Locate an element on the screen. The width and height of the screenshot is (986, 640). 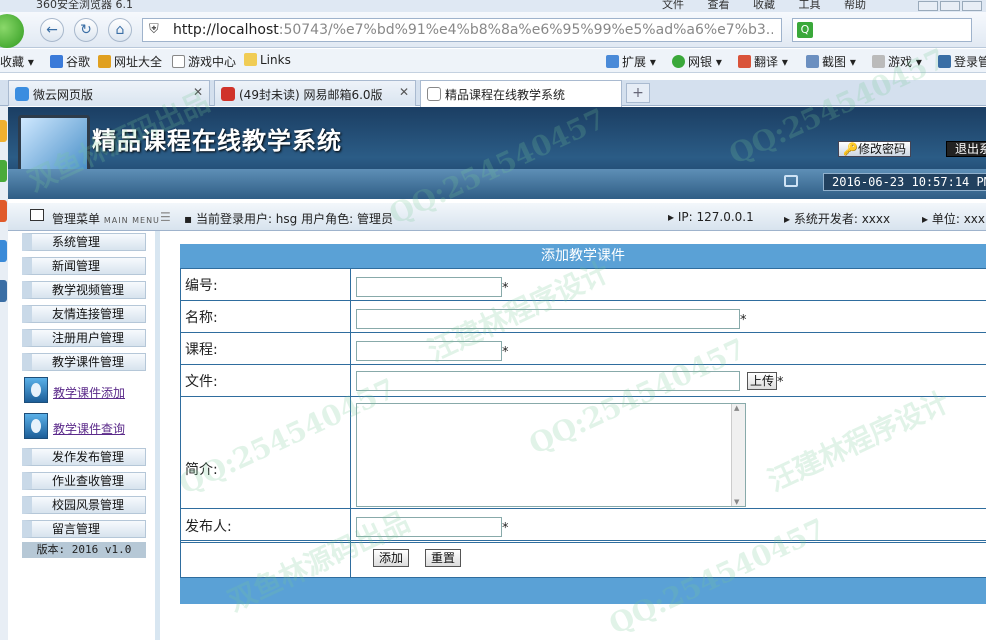
window-controls is located at coordinates (949, 6).